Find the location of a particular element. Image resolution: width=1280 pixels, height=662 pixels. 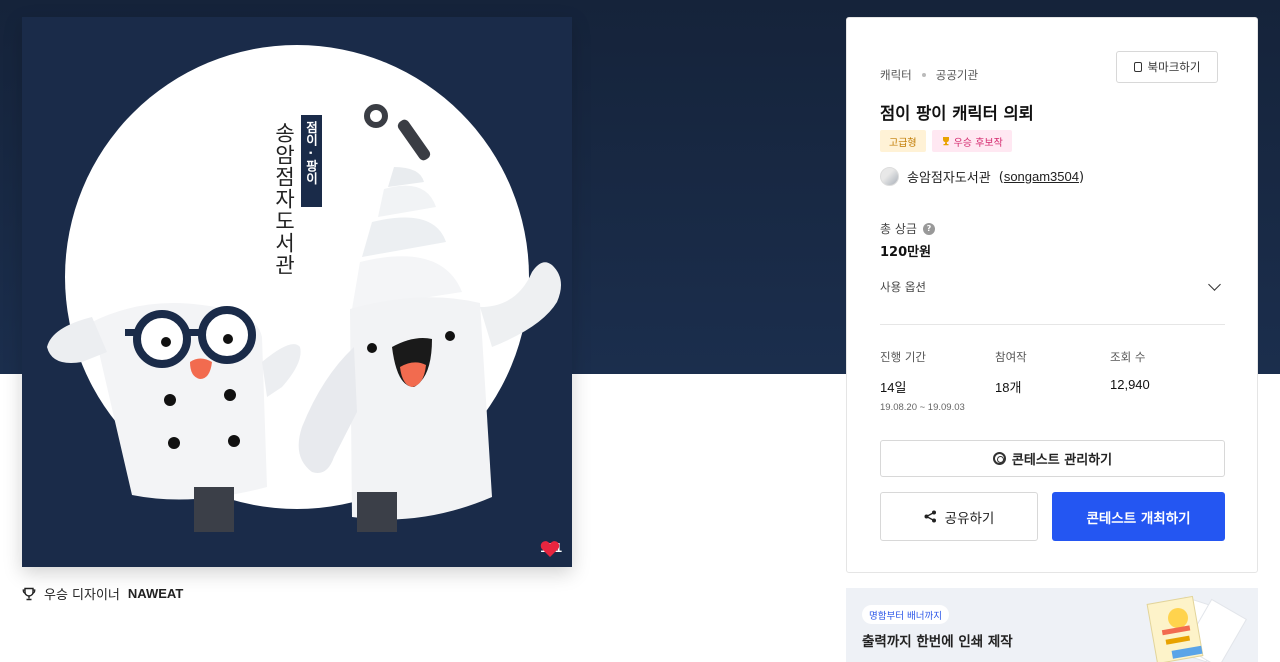

award-badge-label: 우승 후보작 is located at coordinates (978, 143).